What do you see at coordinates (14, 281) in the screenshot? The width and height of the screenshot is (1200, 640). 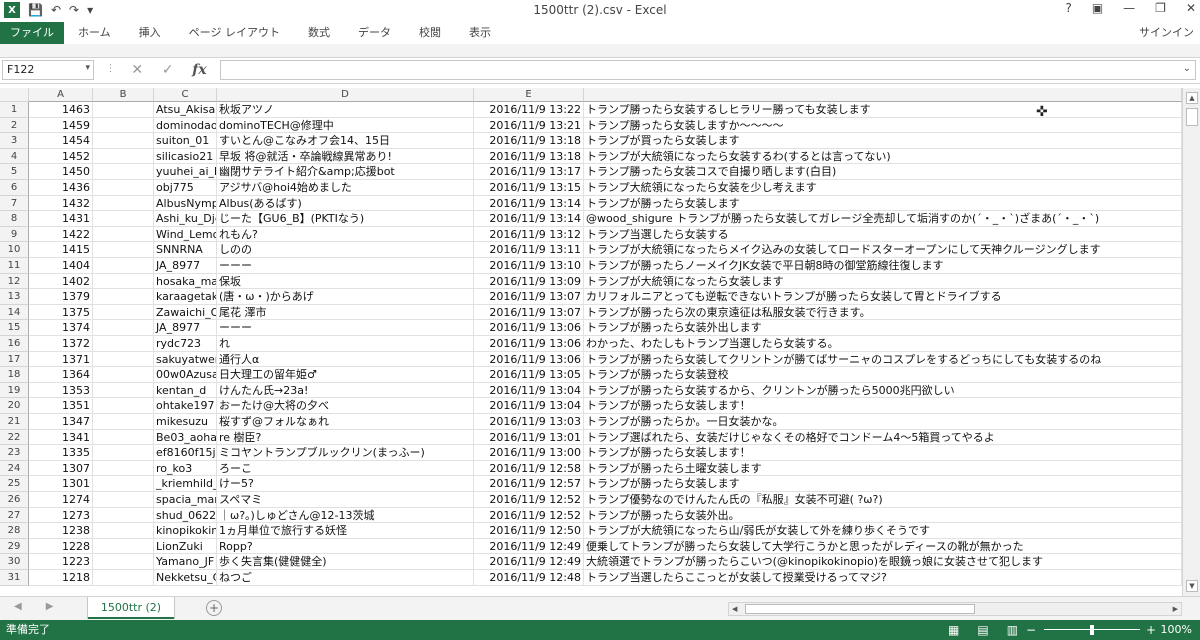 I see `row-header: 12` at bounding box center [14, 281].